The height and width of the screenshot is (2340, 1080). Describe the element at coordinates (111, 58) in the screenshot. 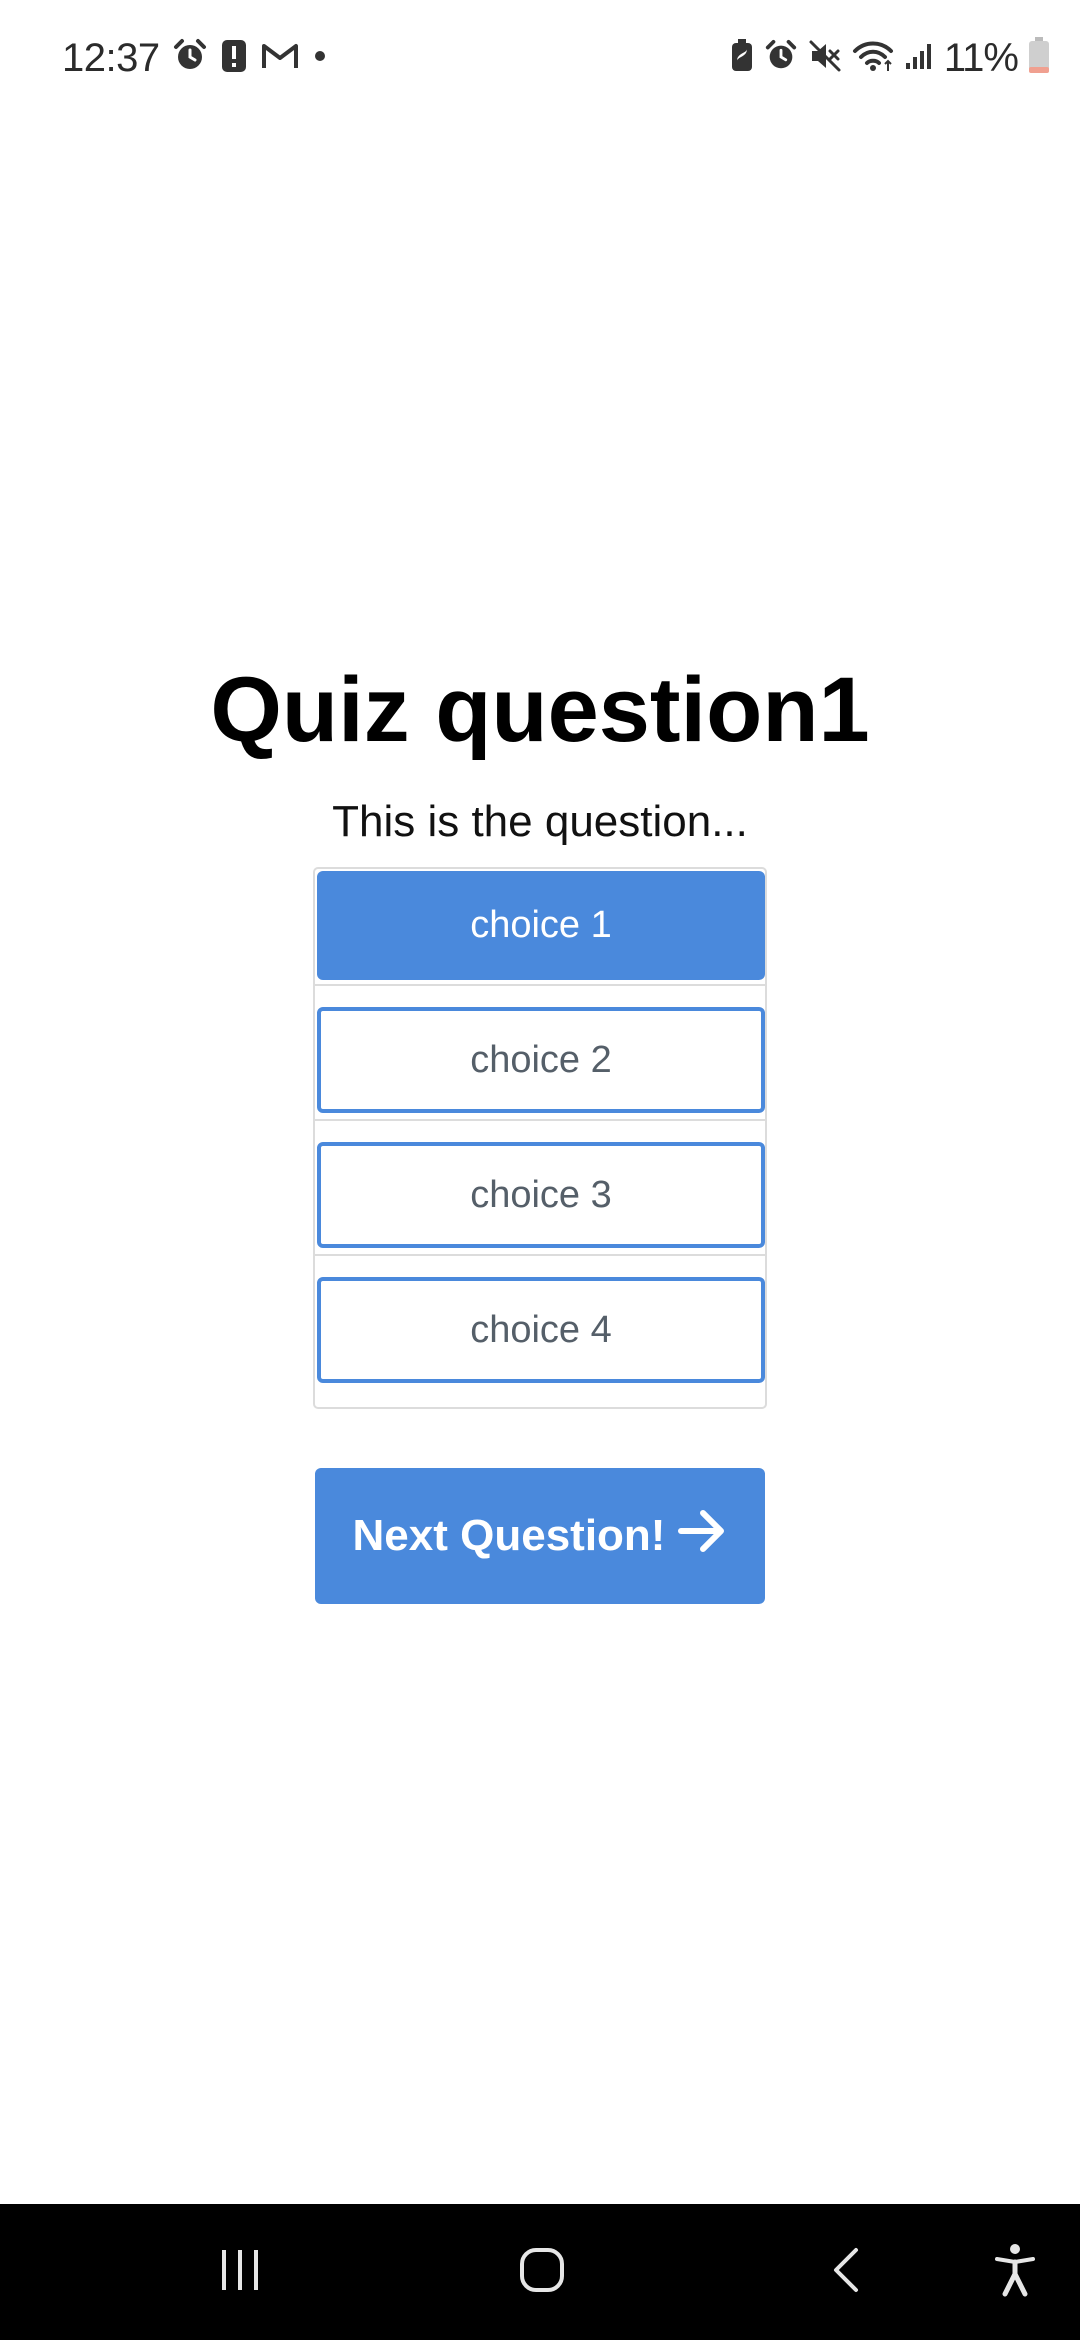

I see `status-time: 12:37` at that location.